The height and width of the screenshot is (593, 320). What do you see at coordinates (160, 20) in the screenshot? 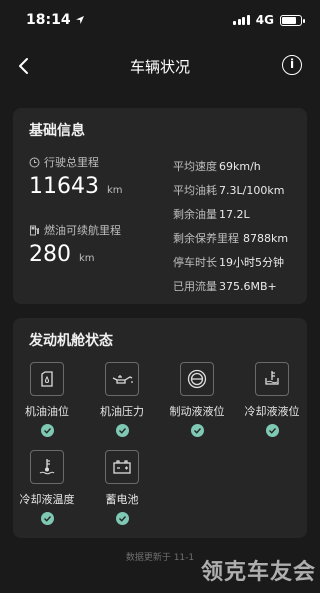
I see `status-bar: 18:14 4G` at bounding box center [160, 20].